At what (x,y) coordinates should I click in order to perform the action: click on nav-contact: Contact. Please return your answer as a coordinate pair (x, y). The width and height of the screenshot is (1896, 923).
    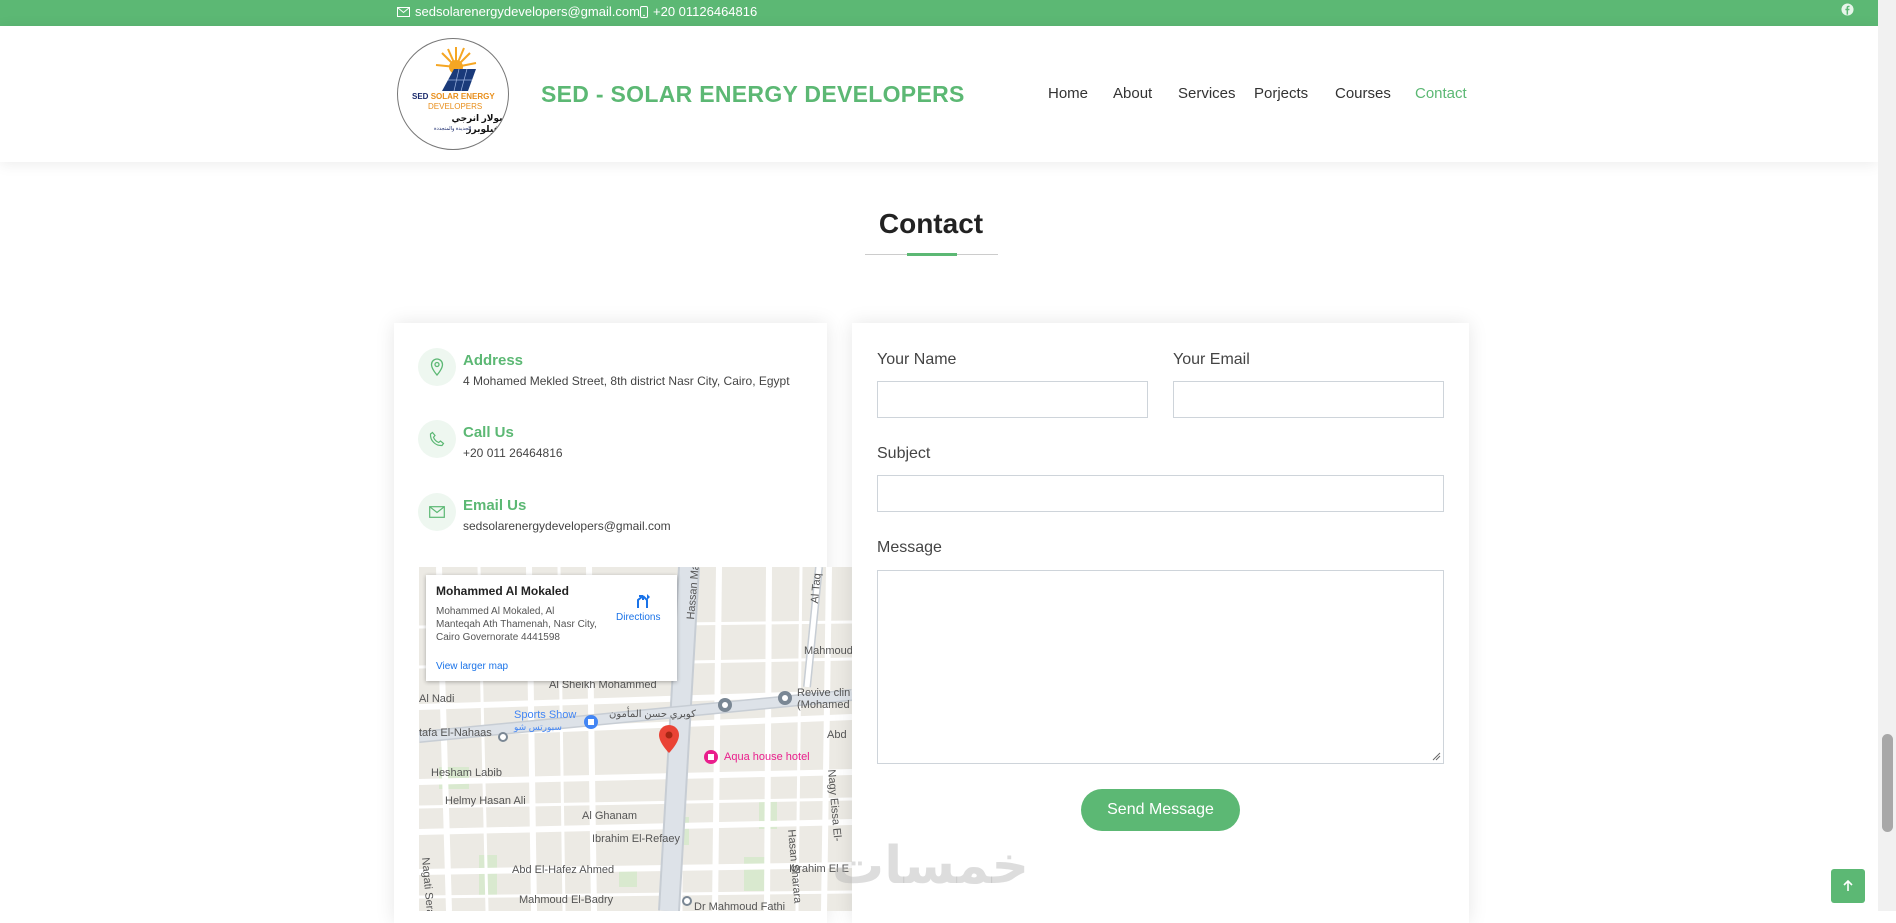
    Looking at the image, I should click on (1441, 93).